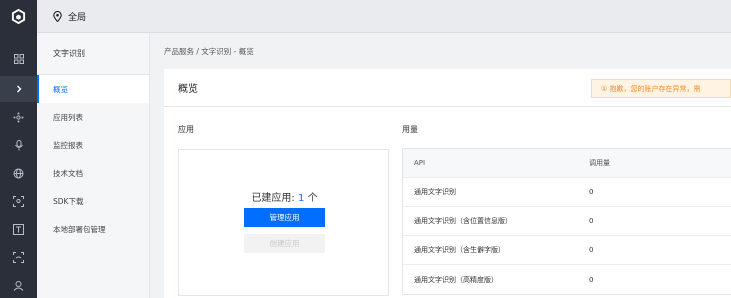 This screenshot has width=731, height=298. Describe the element at coordinates (284, 217) in the screenshot. I see `manage-apps-button: 管理应用` at that location.